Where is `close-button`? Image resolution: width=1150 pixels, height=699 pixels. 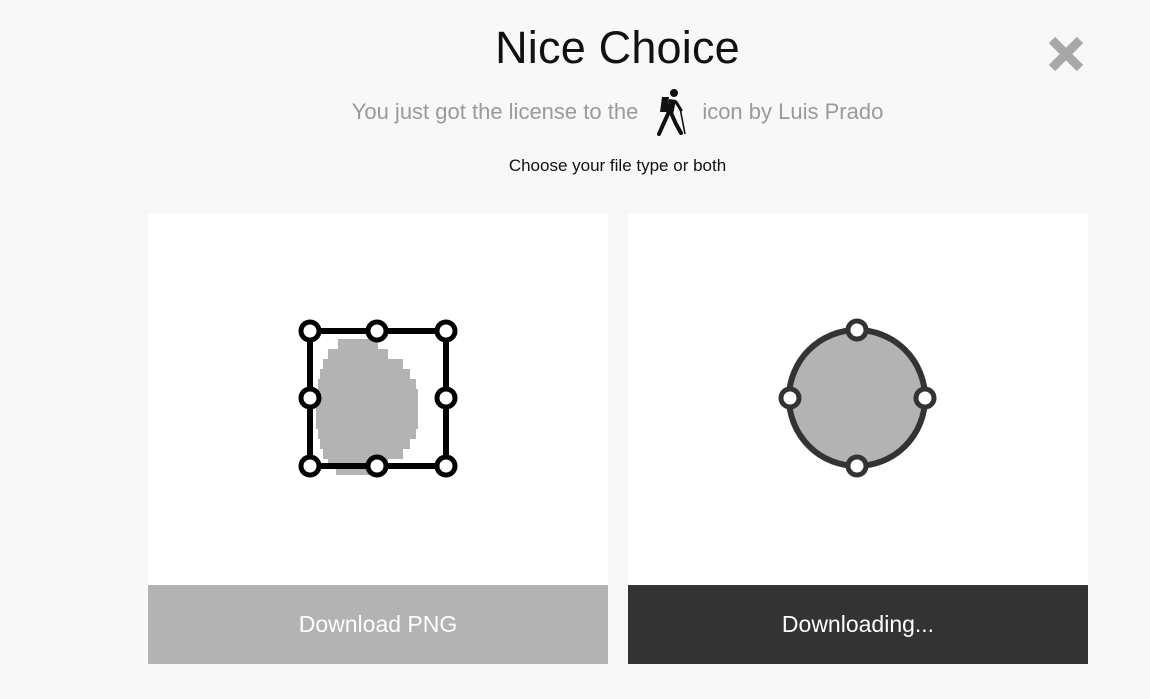
close-button is located at coordinates (1066, 54).